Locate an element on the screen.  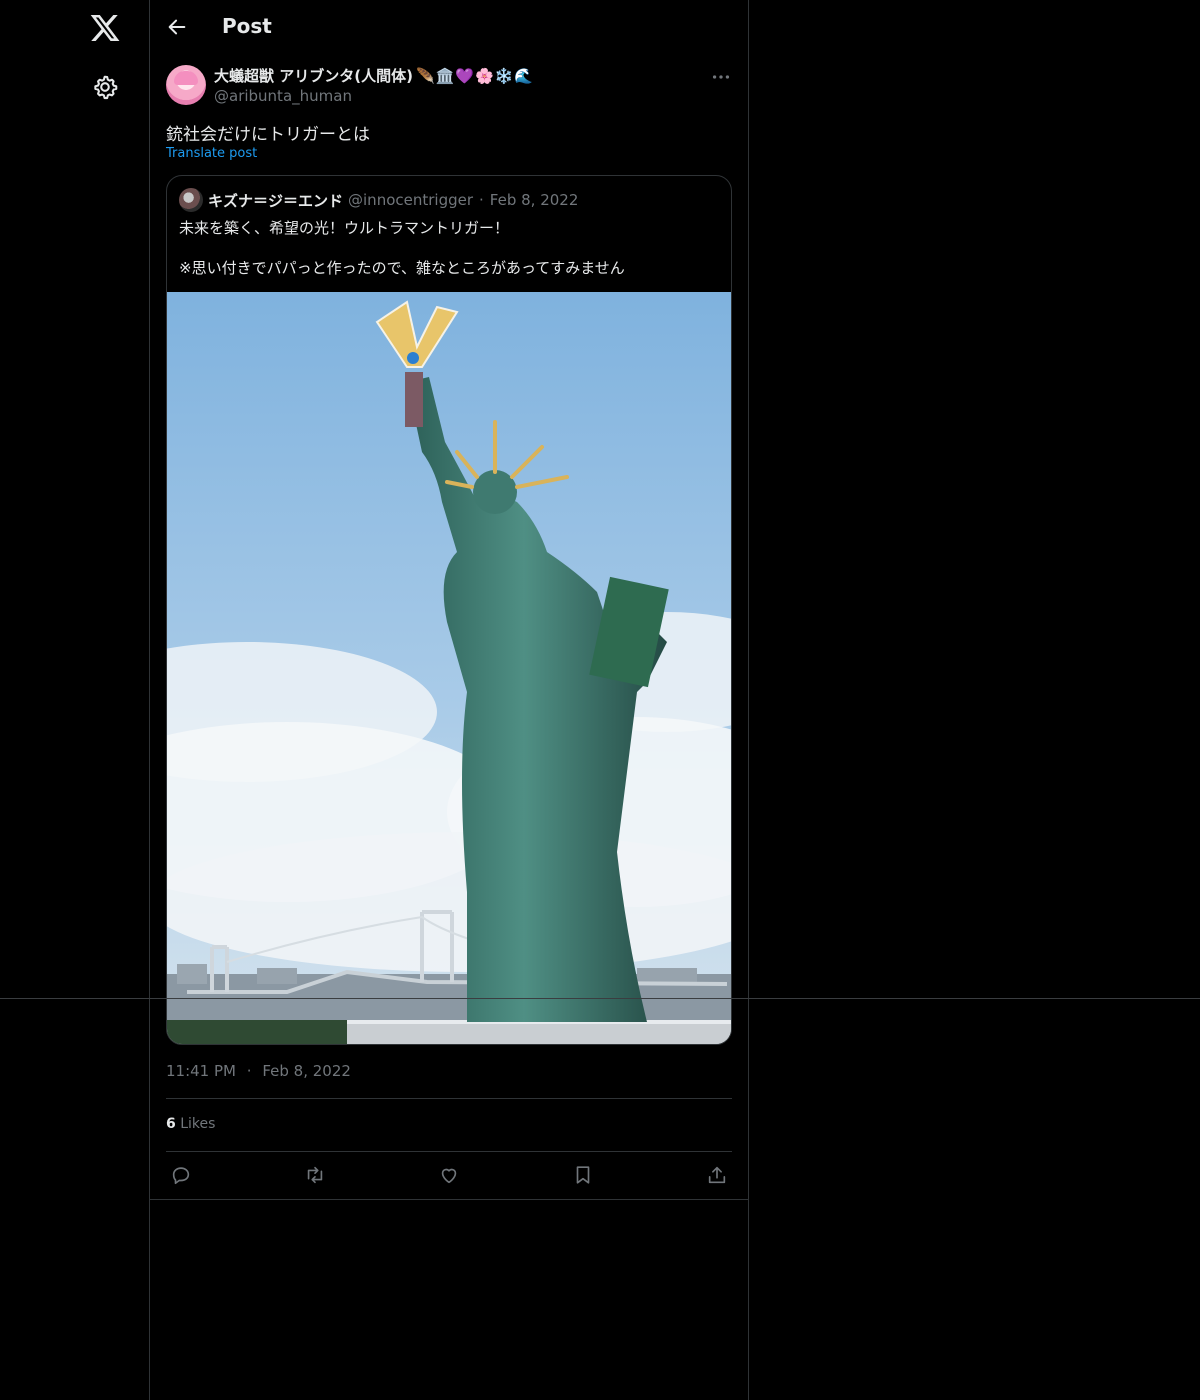
left-nav is located at coordinates (75, 700).